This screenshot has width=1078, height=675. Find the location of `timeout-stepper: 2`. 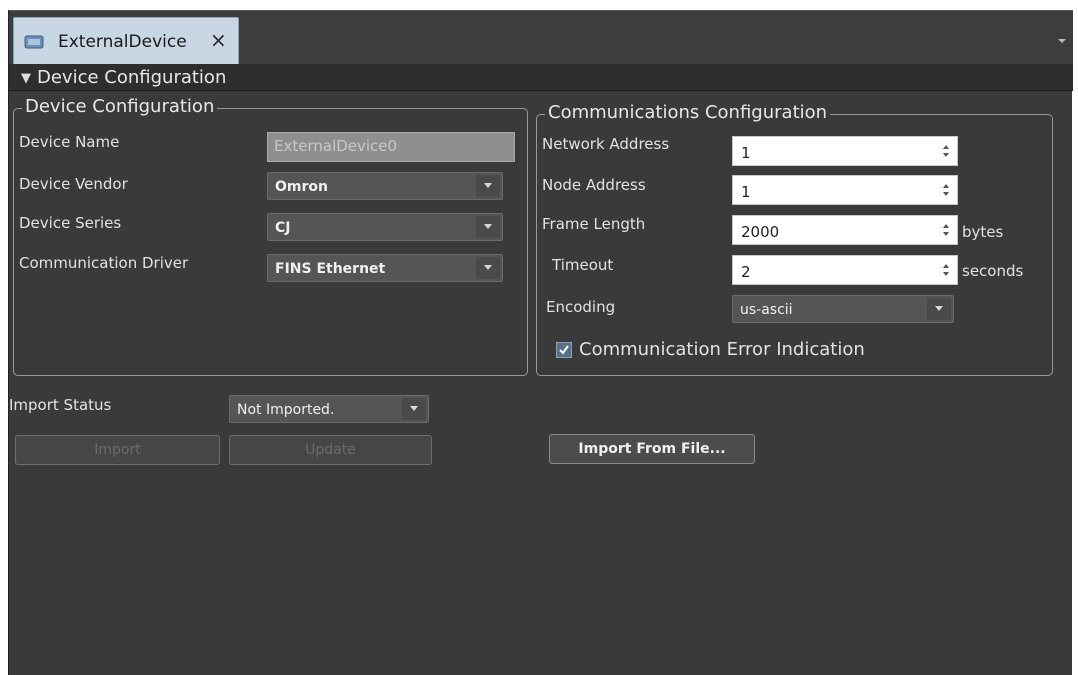

timeout-stepper: 2 is located at coordinates (845, 270).